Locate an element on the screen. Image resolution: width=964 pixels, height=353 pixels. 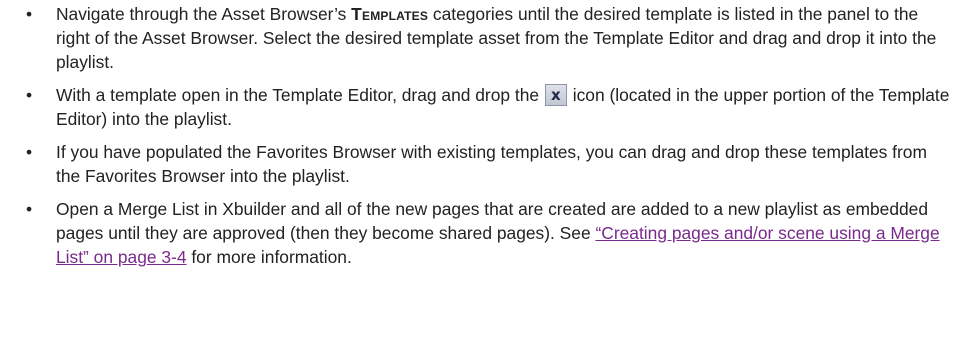
x-glyph: x is located at coordinates (556, 95).